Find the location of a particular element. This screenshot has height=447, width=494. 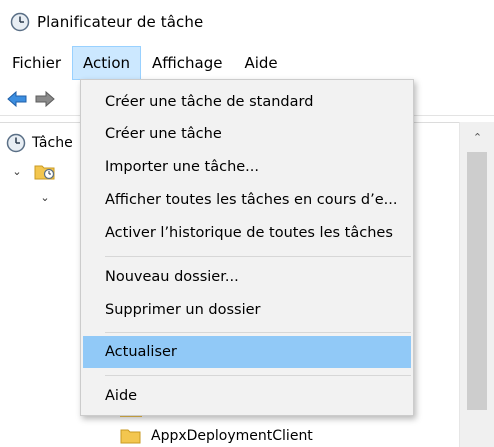

folder-icon is located at coordinates (130, 436).